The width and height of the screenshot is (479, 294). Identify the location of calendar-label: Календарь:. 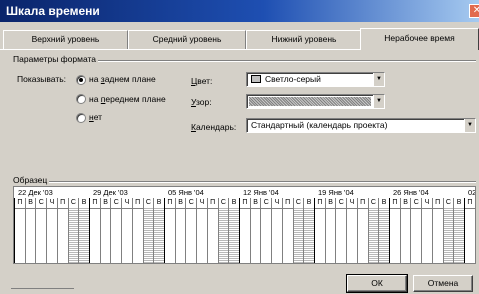
(214, 127).